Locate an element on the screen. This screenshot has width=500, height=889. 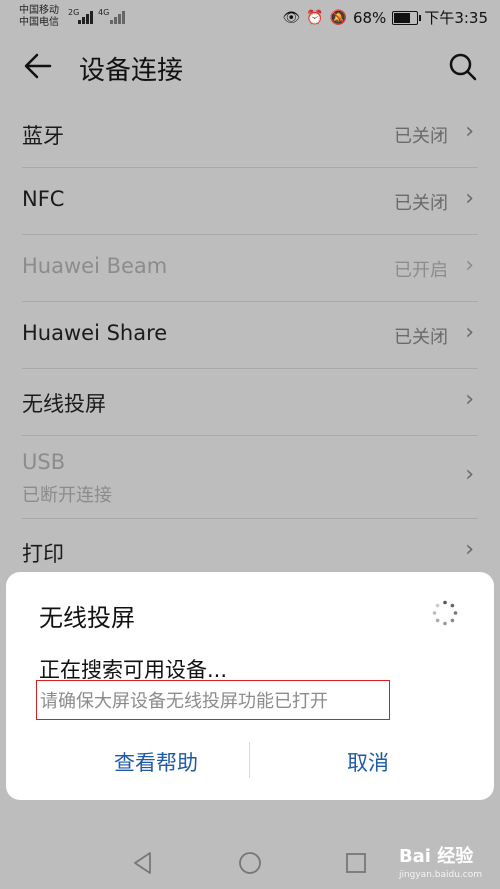
watermark-url: jingyan.baidu.com is located at coordinates (440, 875).